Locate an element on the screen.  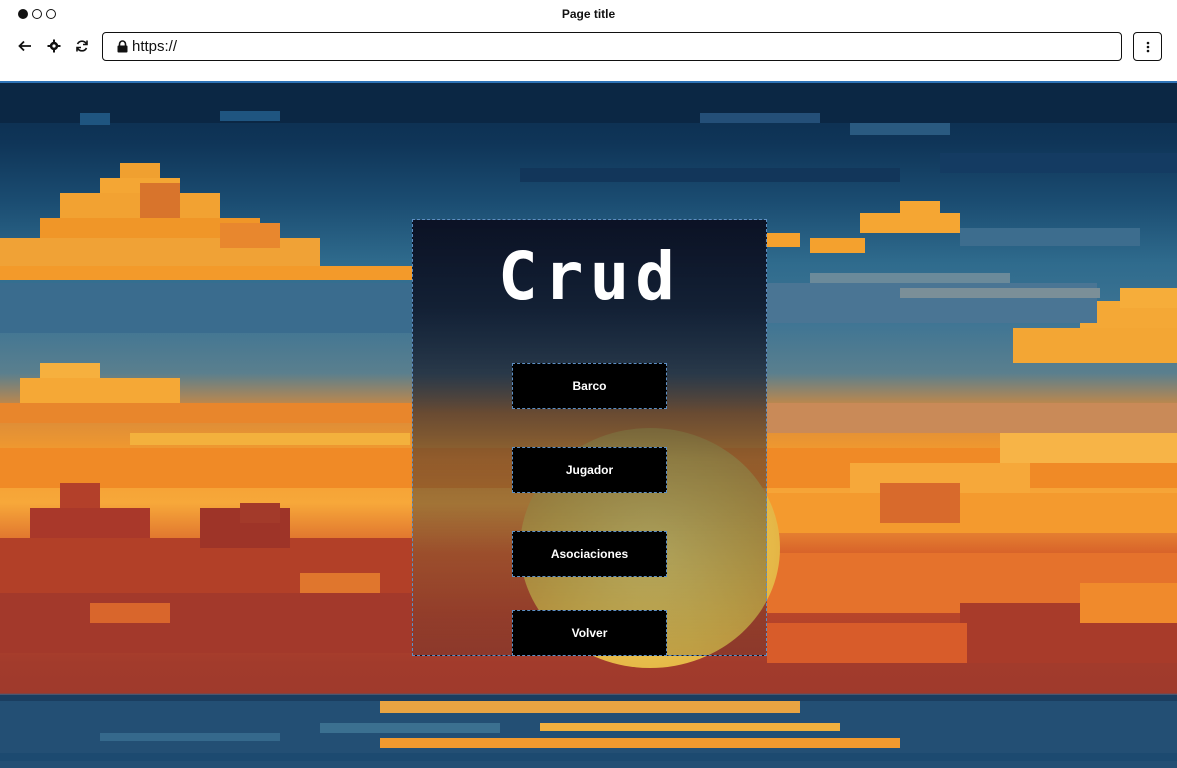
barco-button: Barco is located at coordinates (589, 386).